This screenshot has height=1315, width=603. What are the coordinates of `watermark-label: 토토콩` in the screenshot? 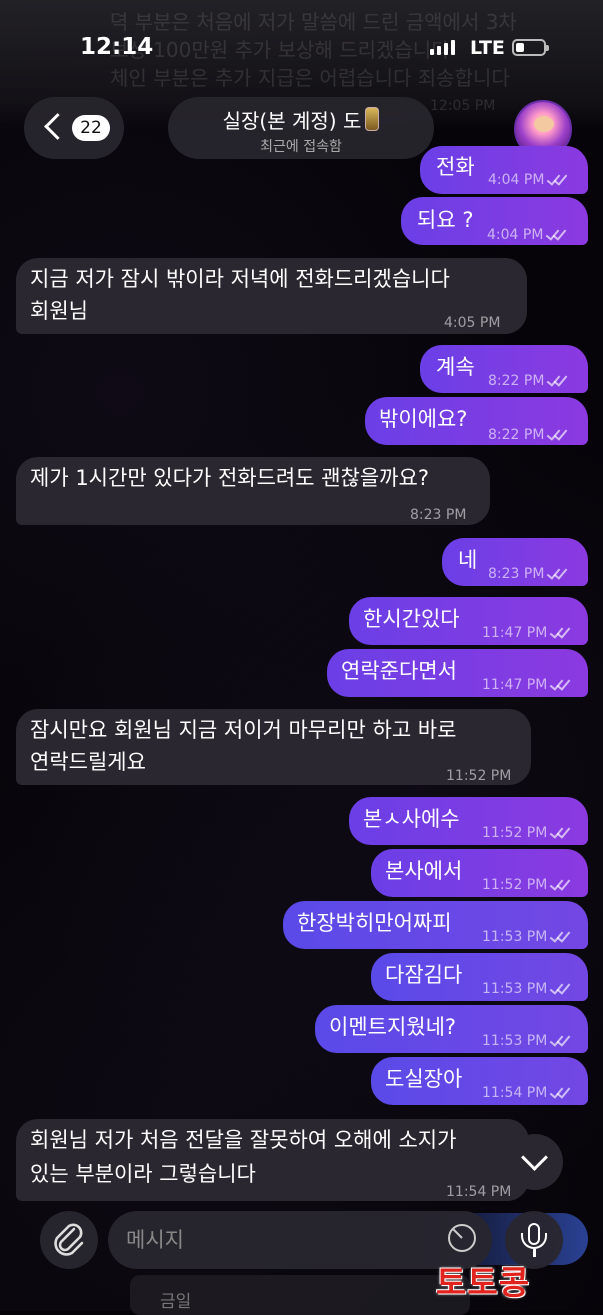 It's located at (483, 1282).